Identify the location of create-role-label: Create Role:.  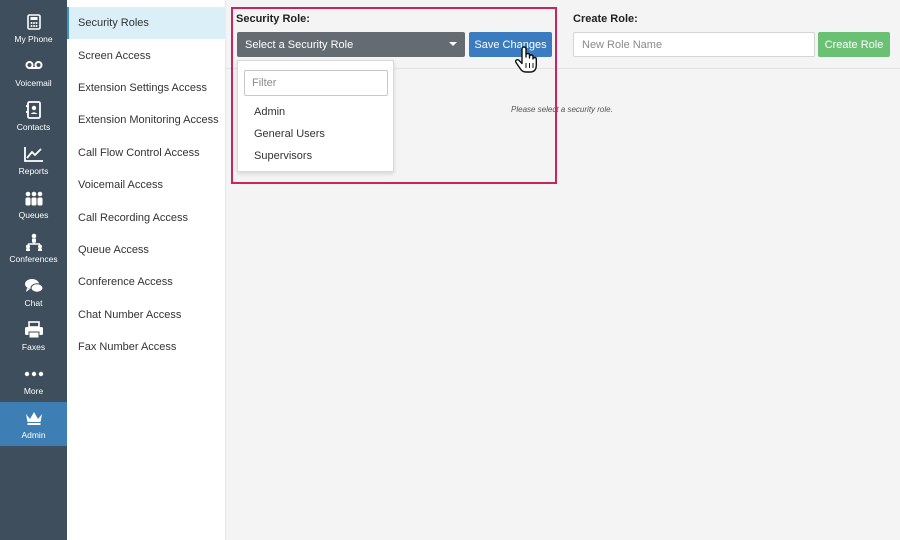
(605, 19).